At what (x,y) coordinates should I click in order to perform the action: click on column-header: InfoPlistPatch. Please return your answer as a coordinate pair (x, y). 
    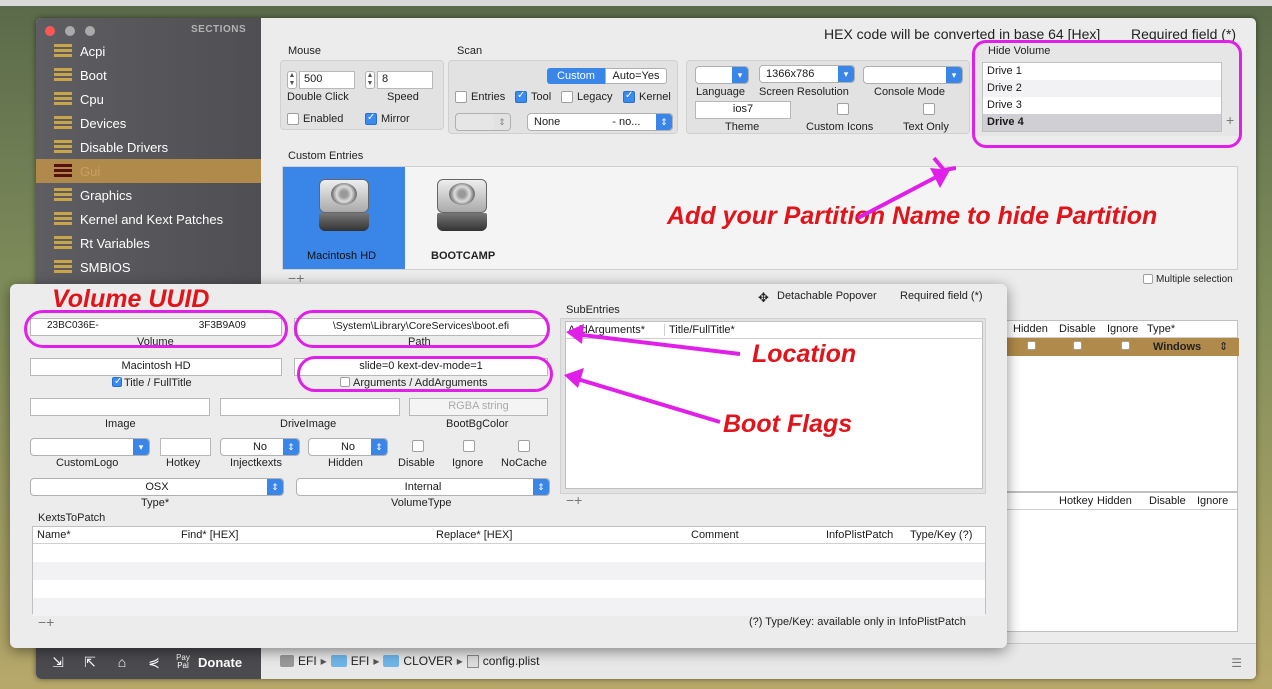
    Looking at the image, I should click on (859, 535).